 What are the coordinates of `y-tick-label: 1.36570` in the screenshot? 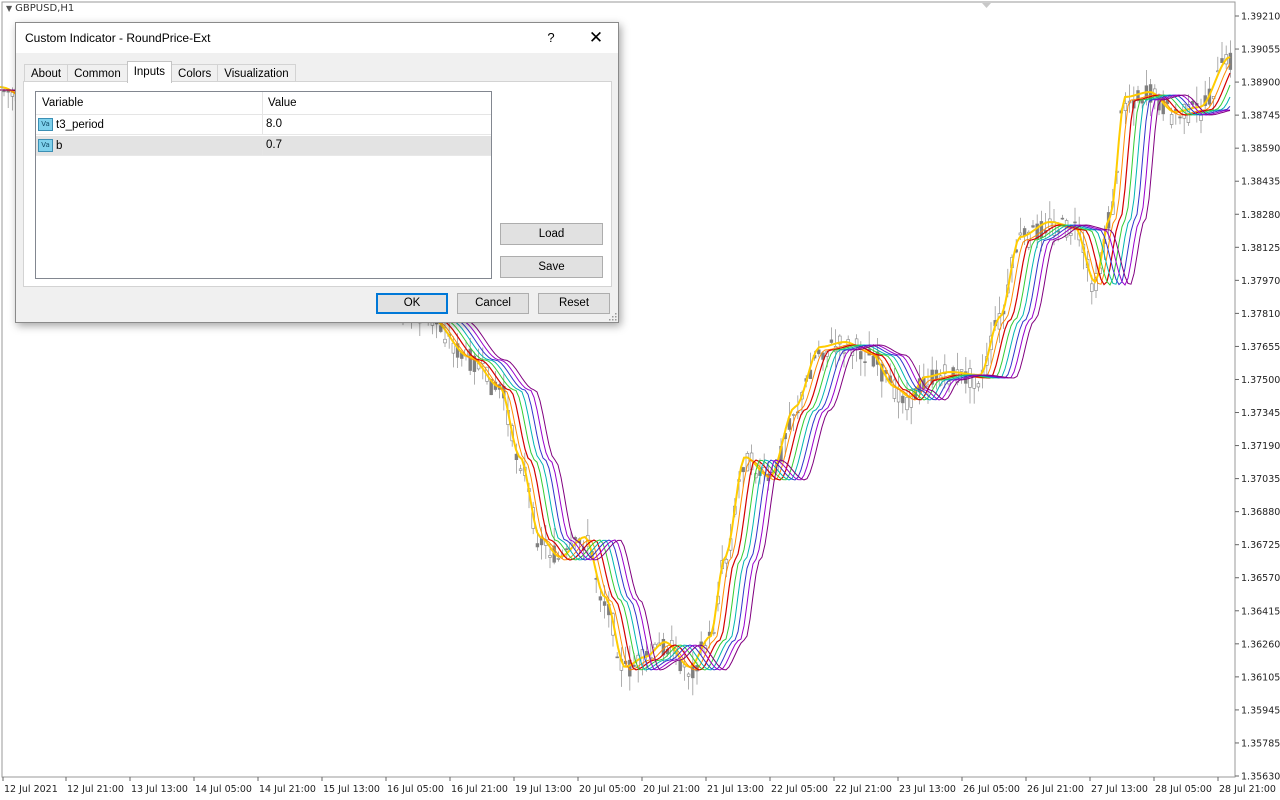 It's located at (1260, 578).